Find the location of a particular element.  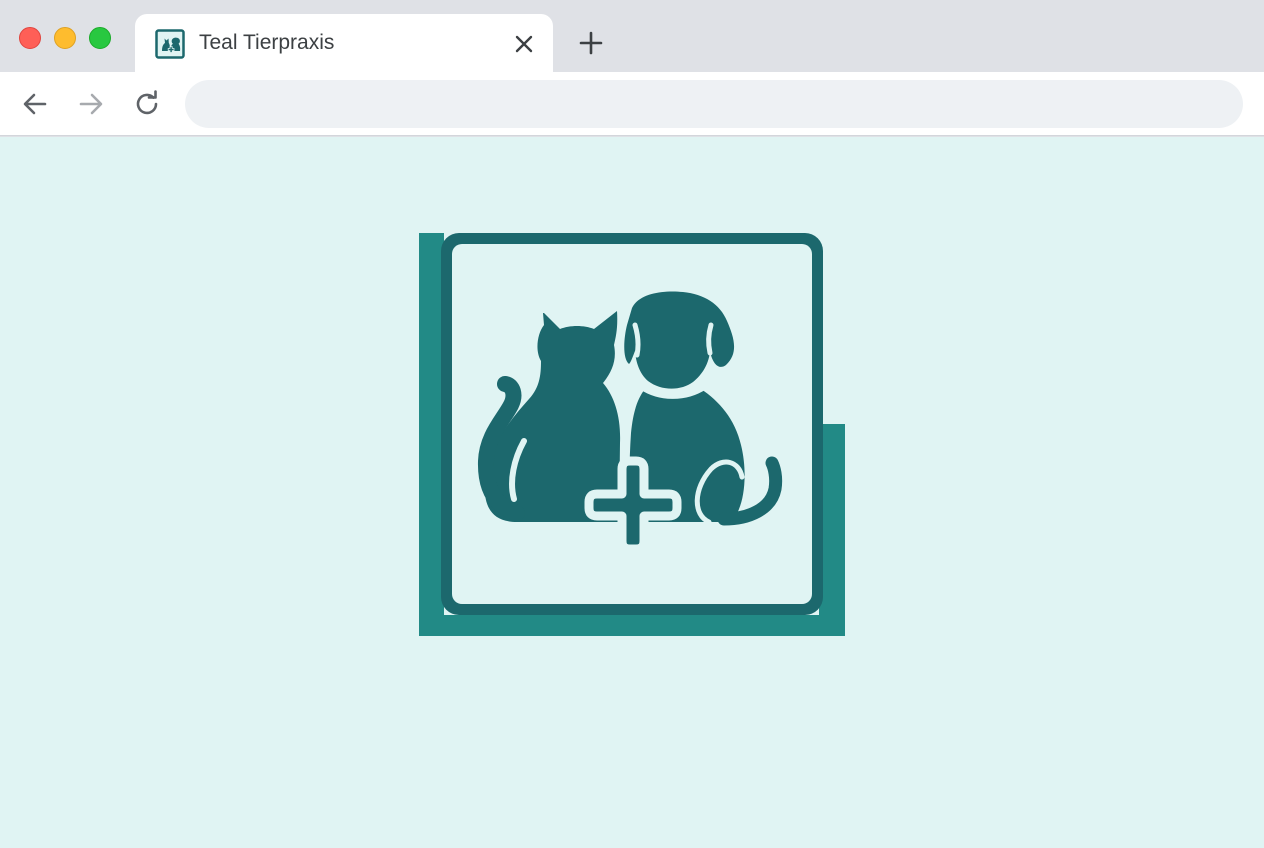

browser-toolbar is located at coordinates (632, 104).